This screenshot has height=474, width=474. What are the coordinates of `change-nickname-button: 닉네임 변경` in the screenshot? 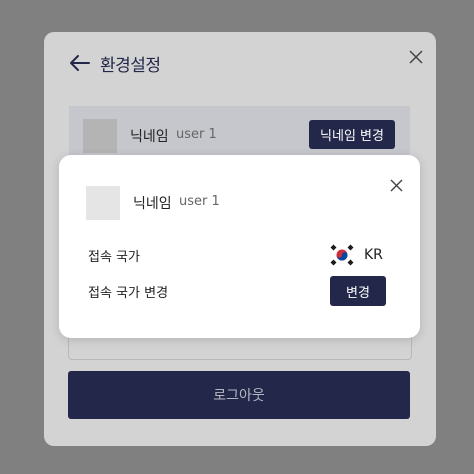 It's located at (352, 134).